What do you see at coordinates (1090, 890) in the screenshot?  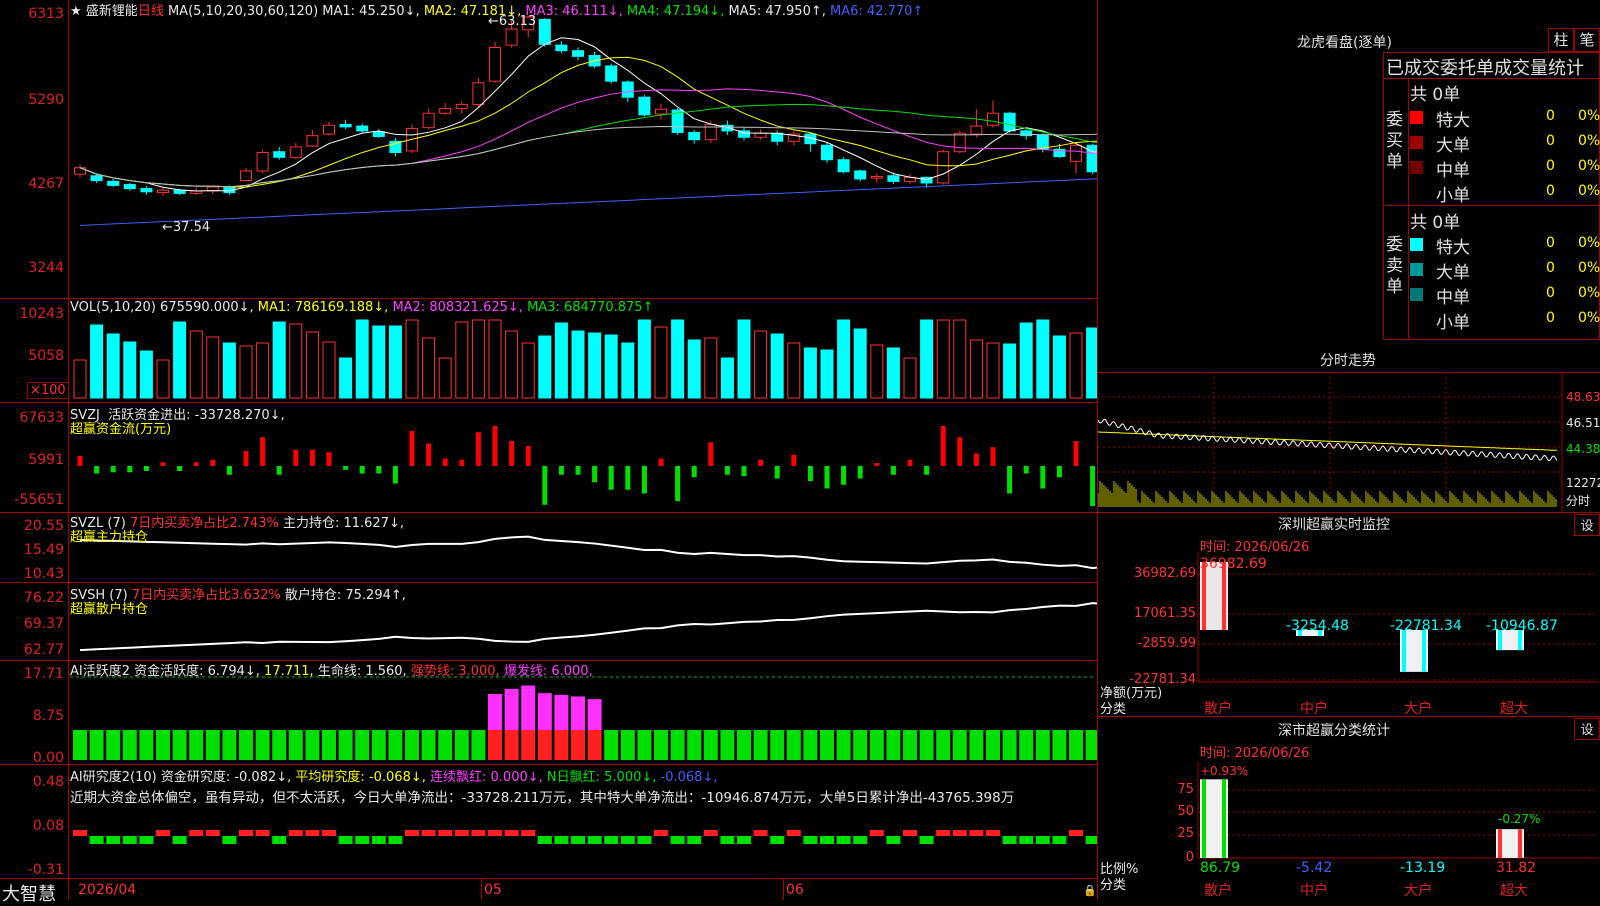 I see `lock-icon: 🔒` at bounding box center [1090, 890].